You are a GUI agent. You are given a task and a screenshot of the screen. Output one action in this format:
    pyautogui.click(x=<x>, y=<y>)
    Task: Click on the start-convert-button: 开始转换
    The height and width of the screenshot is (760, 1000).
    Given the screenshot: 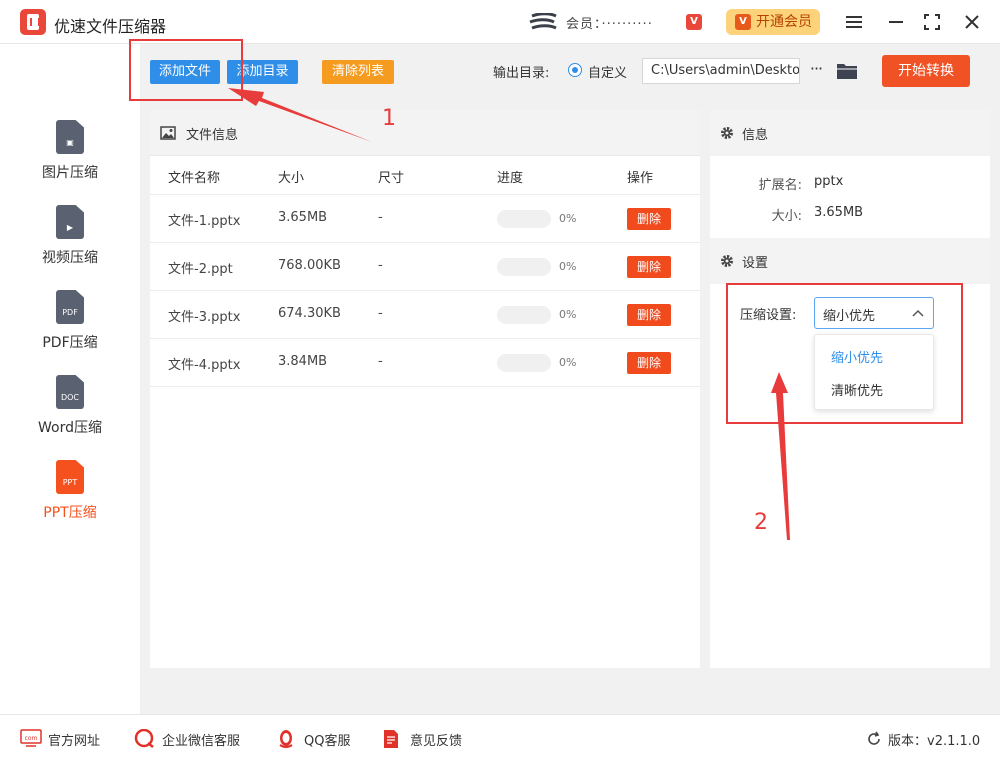 What is the action you would take?
    pyautogui.click(x=926, y=71)
    